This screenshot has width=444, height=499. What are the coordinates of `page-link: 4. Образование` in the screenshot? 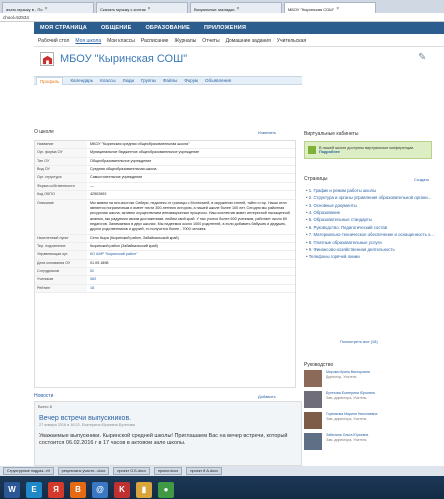 It's located at (372, 212).